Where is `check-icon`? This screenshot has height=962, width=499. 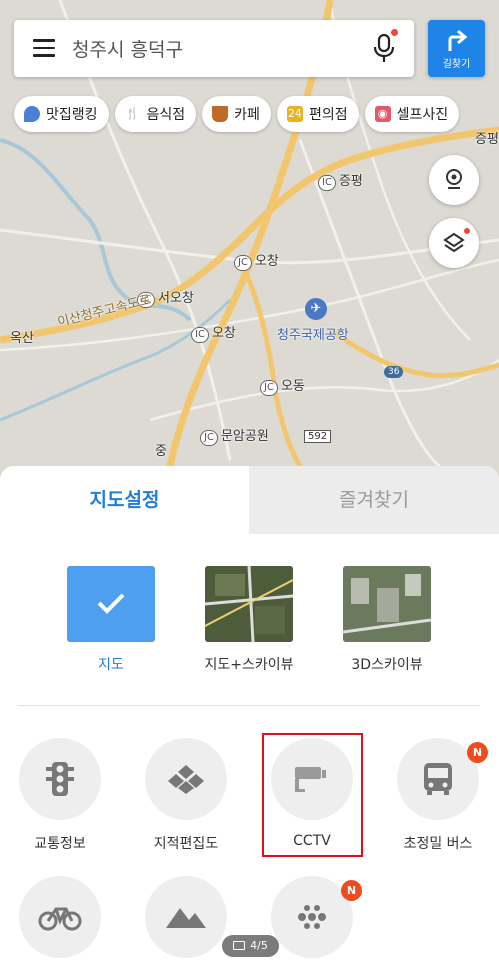
check-icon is located at coordinates (111, 603).